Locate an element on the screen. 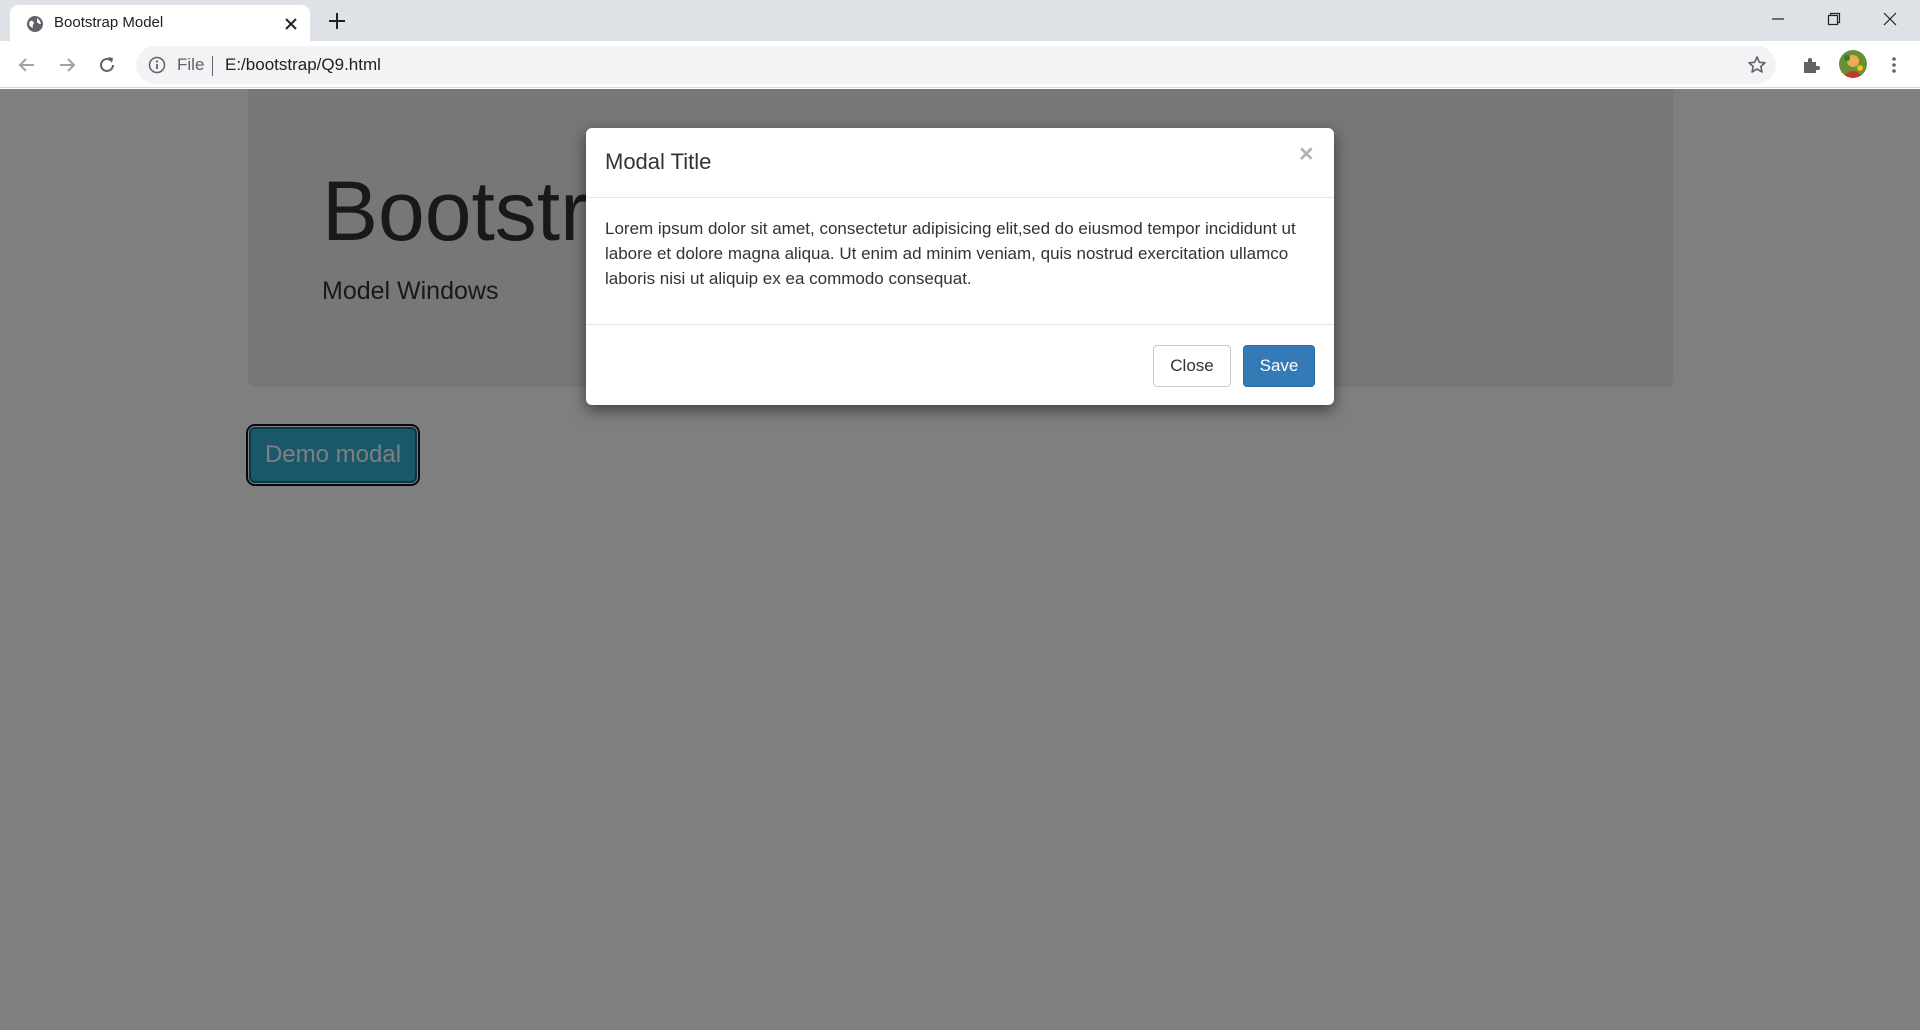  reload-button is located at coordinates (107, 65).